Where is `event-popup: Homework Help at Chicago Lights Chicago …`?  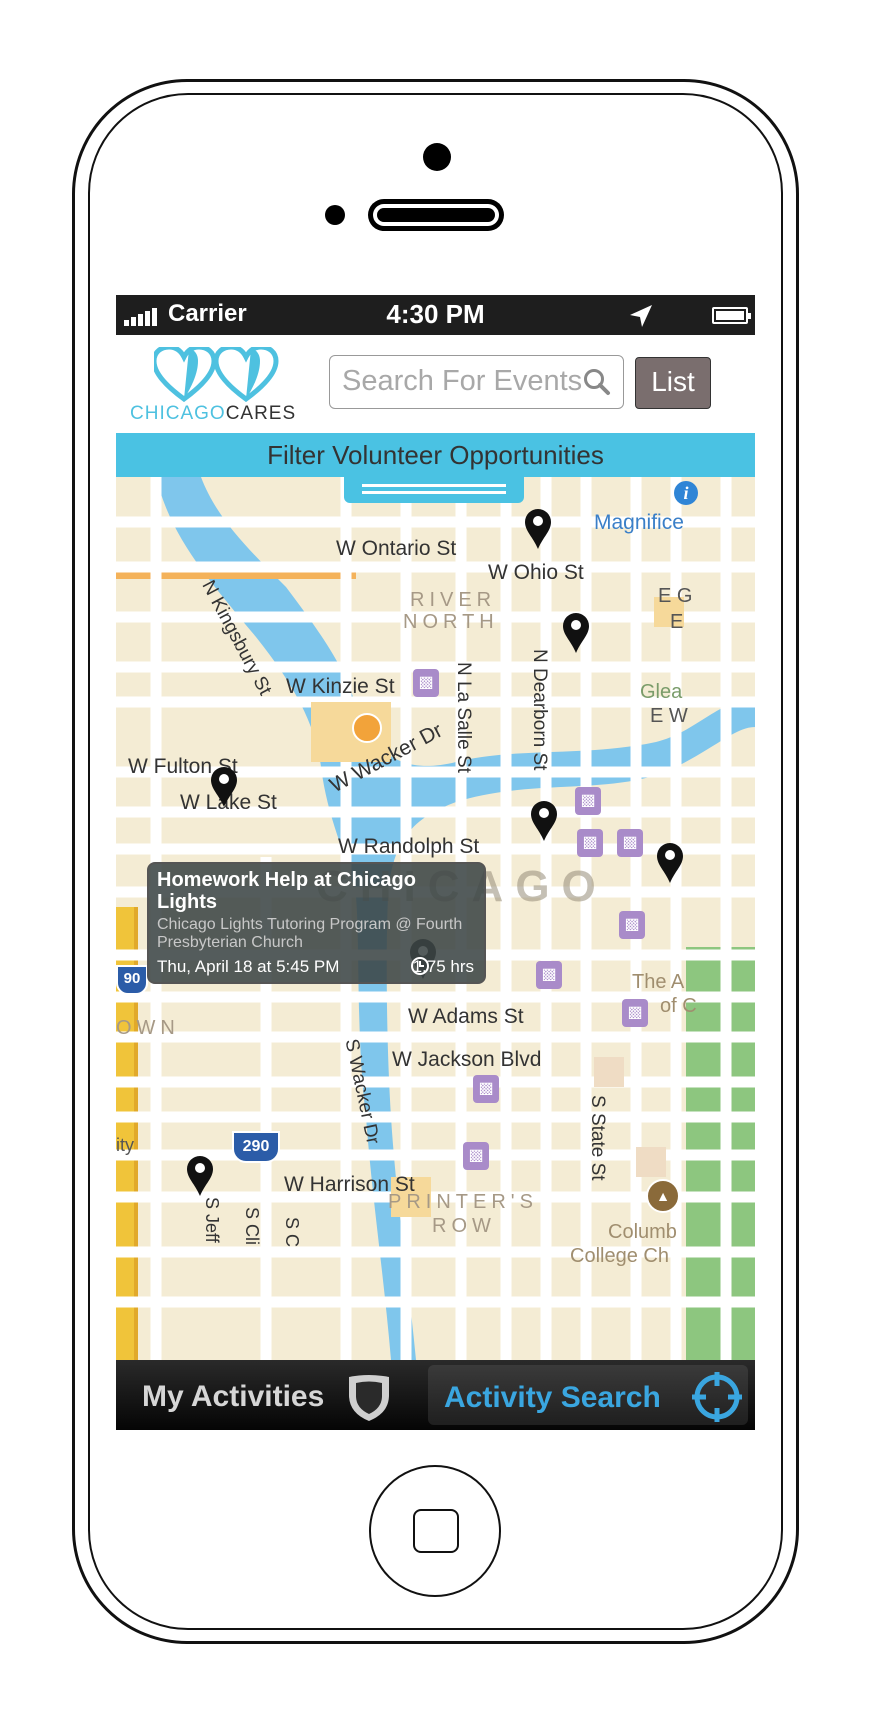
event-popup: Homework Help at Chicago Lights Chicago … is located at coordinates (316, 923).